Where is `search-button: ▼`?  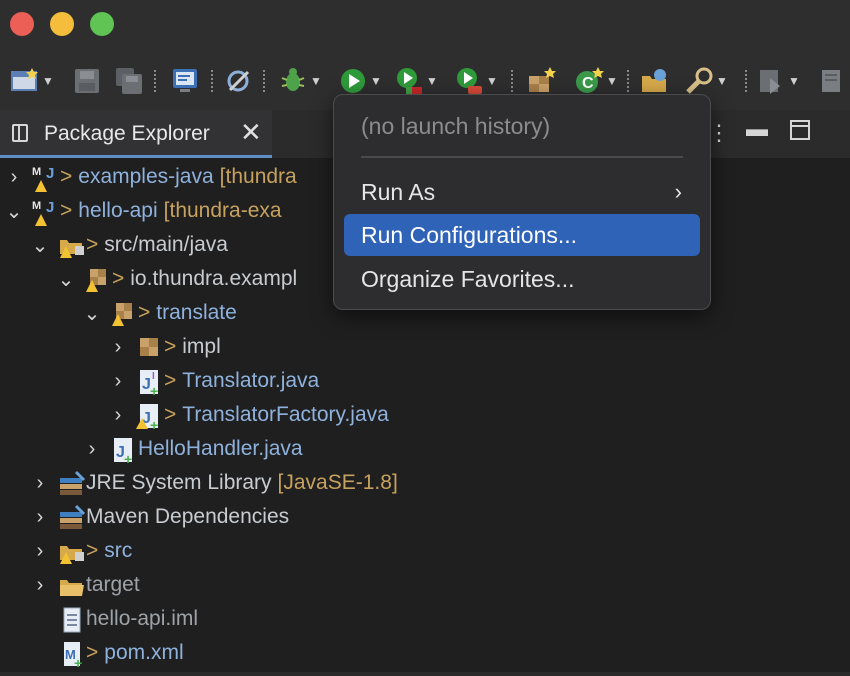
search-button: ▼ is located at coordinates (706, 81).